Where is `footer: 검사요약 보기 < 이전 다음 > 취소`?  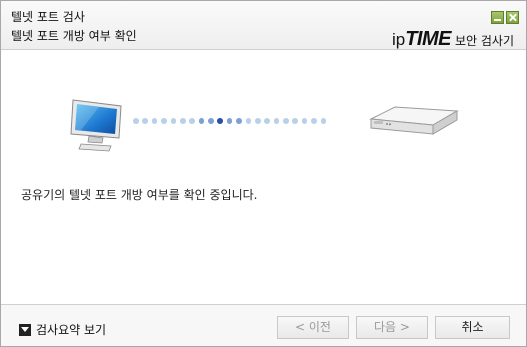
footer: 검사요약 보기 < 이전 다음 > 취소 is located at coordinates (263, 325).